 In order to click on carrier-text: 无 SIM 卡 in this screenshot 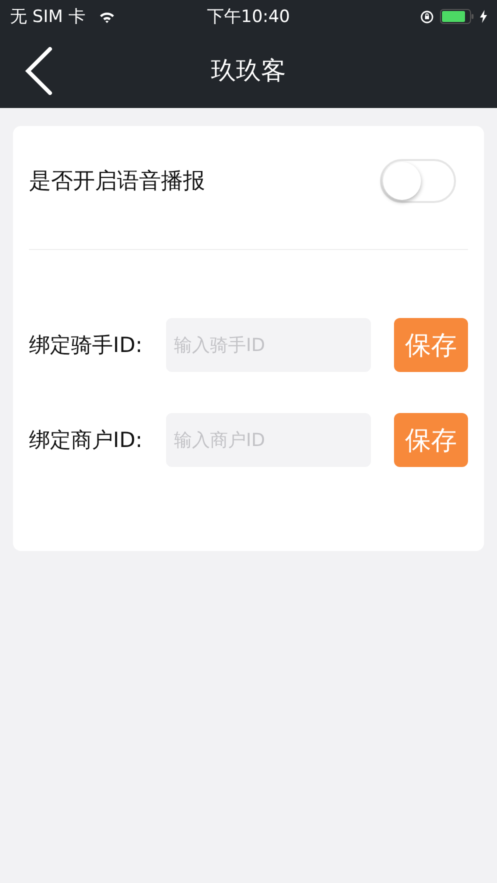, I will do `click(48, 17)`.